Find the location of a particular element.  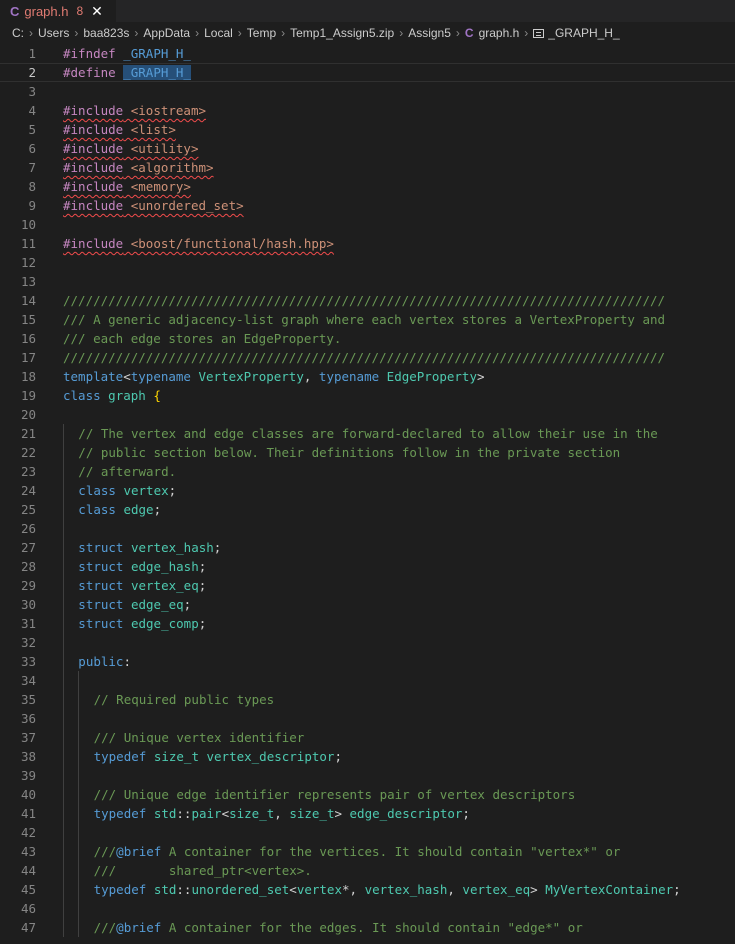

code-token: typedef is located at coordinates (120, 889).